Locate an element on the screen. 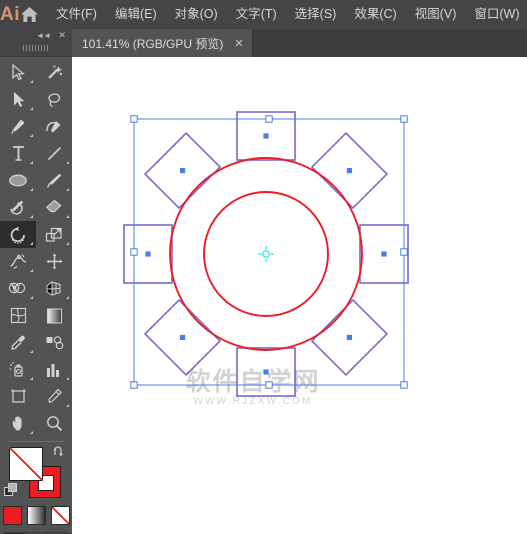 This screenshot has width=527, height=534. app-logo: Ai is located at coordinates (10, 14).